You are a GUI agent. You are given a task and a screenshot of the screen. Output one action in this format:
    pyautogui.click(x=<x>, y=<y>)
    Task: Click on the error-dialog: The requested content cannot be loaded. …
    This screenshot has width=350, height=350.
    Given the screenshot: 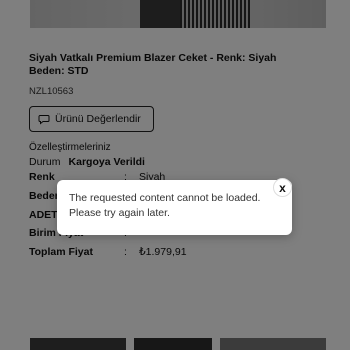 What is the action you would take?
    pyautogui.click(x=174, y=207)
    